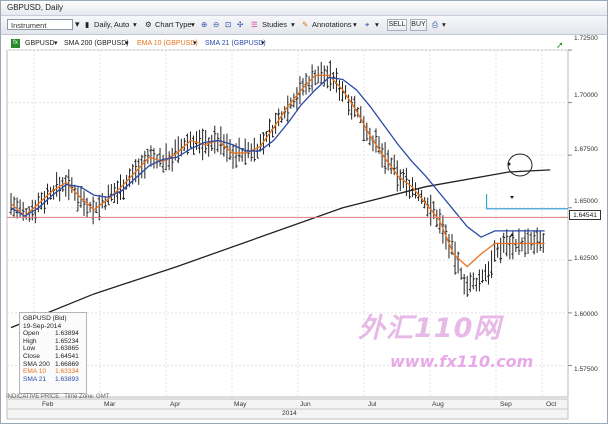  Describe the element at coordinates (67, 364) in the screenshot. I see `ohlc-value: 1.66869` at that location.